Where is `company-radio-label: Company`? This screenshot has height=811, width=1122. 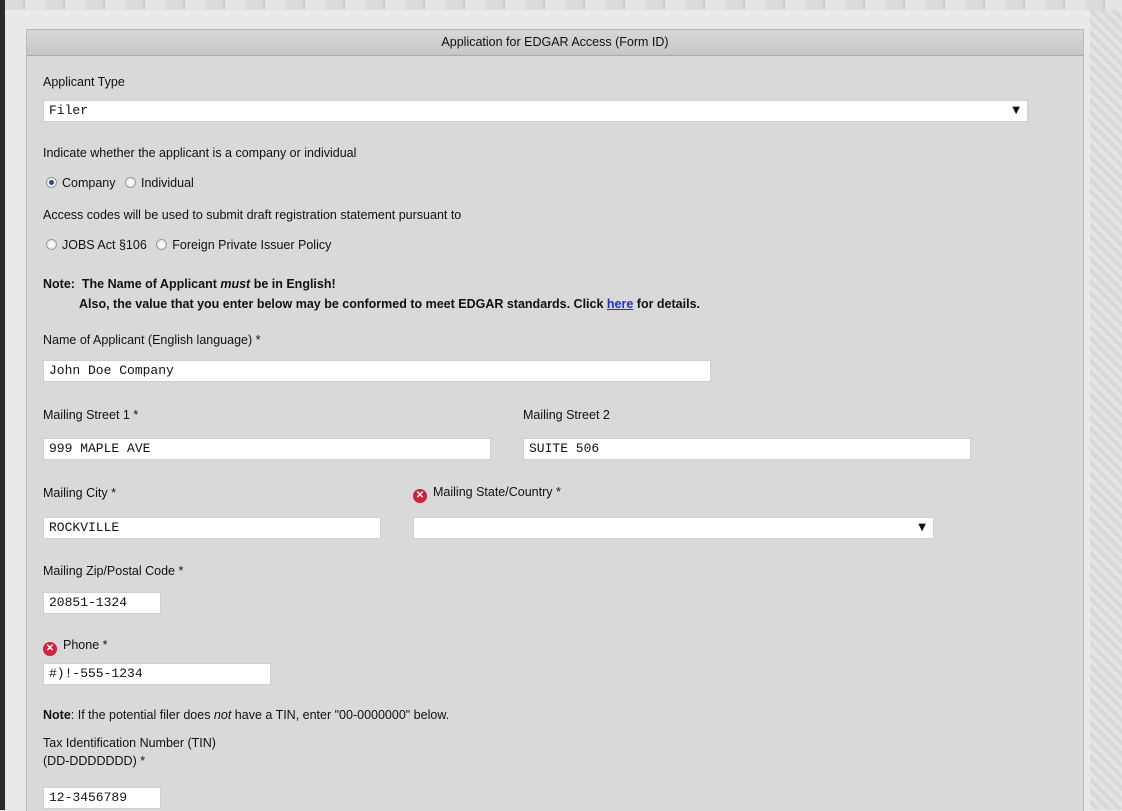 company-radio-label: Company is located at coordinates (89, 183).